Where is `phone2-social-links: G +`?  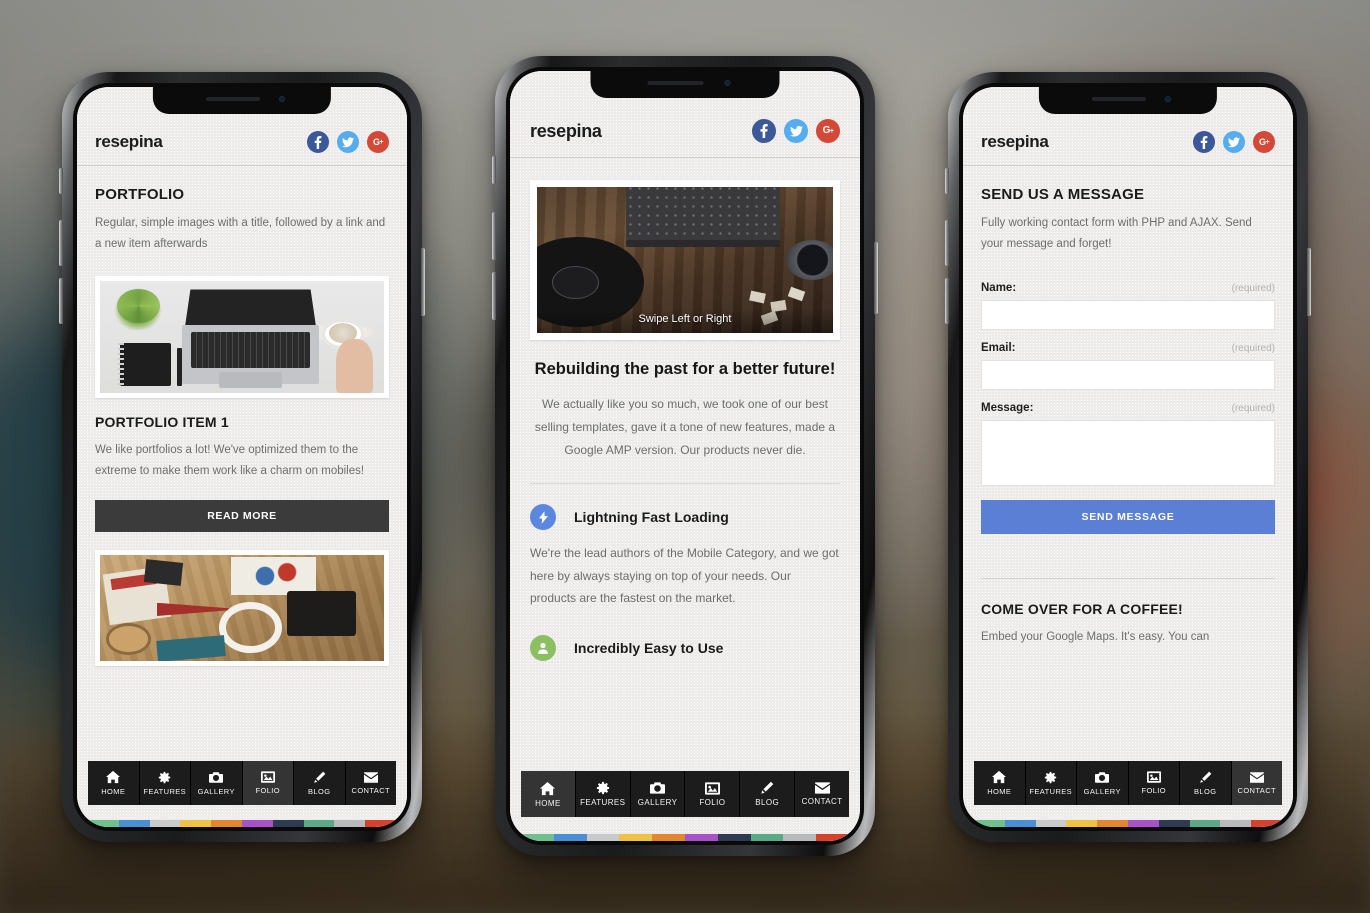 phone2-social-links: G + is located at coordinates (796, 131).